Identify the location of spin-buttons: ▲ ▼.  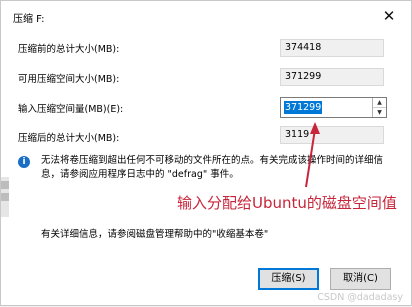
(379, 107).